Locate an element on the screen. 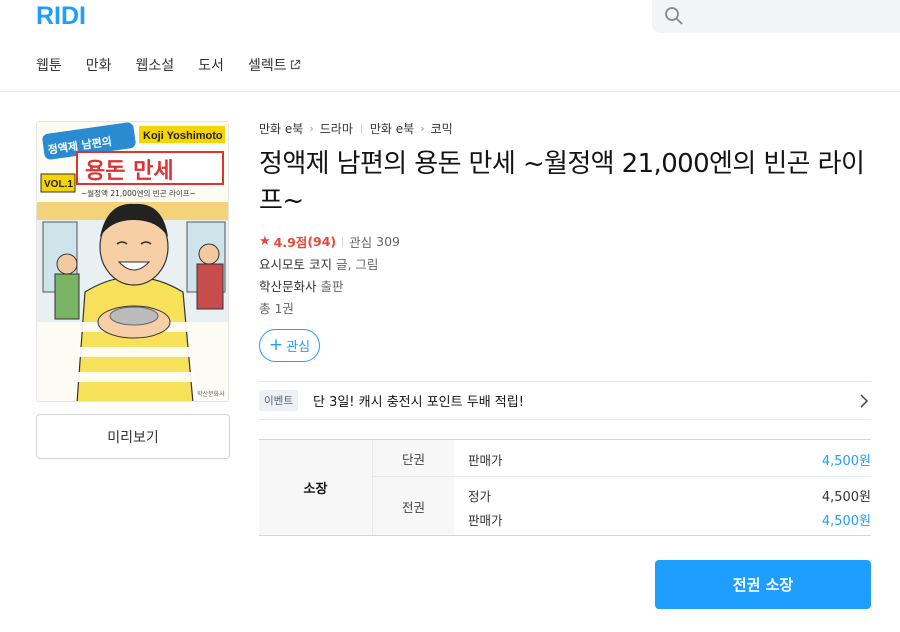 This screenshot has width=900, height=632. interest-count: 309 is located at coordinates (388, 241).